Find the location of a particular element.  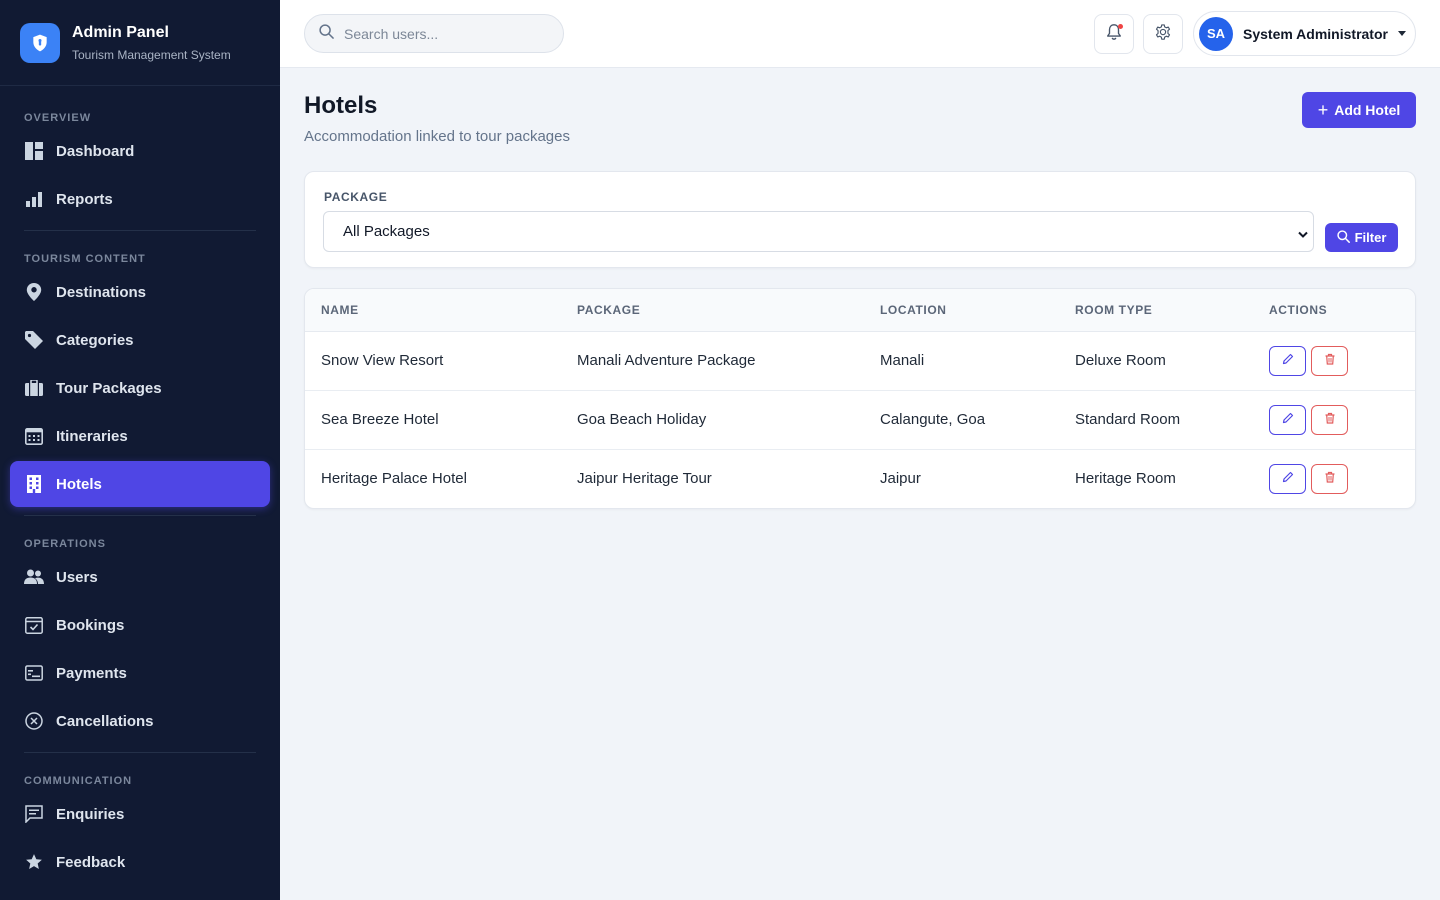

sidebar-item-label: Users is located at coordinates (77, 577).